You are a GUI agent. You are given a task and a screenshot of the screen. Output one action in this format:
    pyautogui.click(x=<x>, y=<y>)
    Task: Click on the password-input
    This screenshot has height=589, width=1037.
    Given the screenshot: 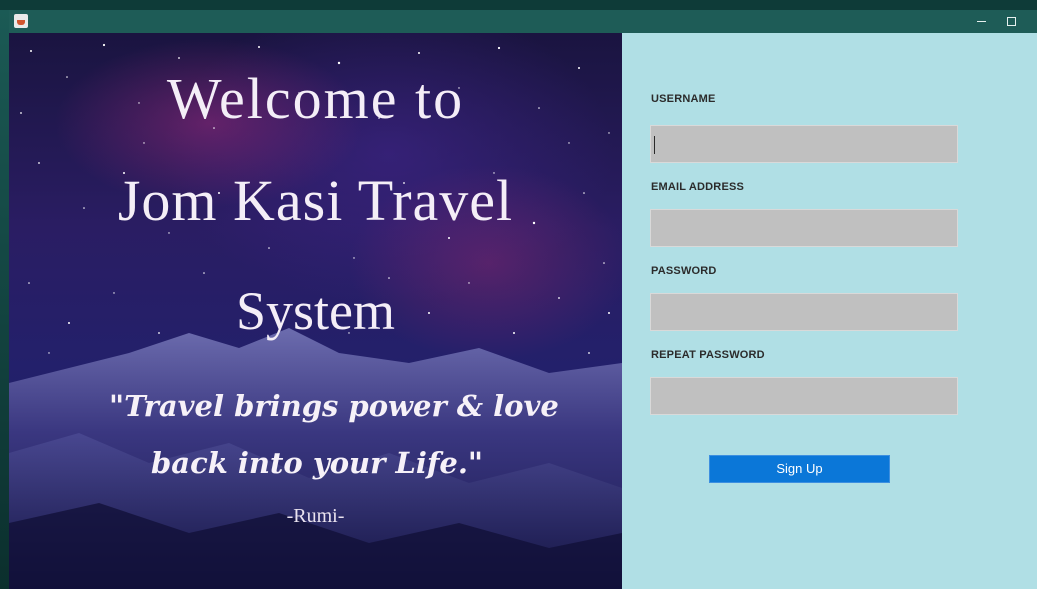 What is the action you would take?
    pyautogui.click(x=804, y=312)
    